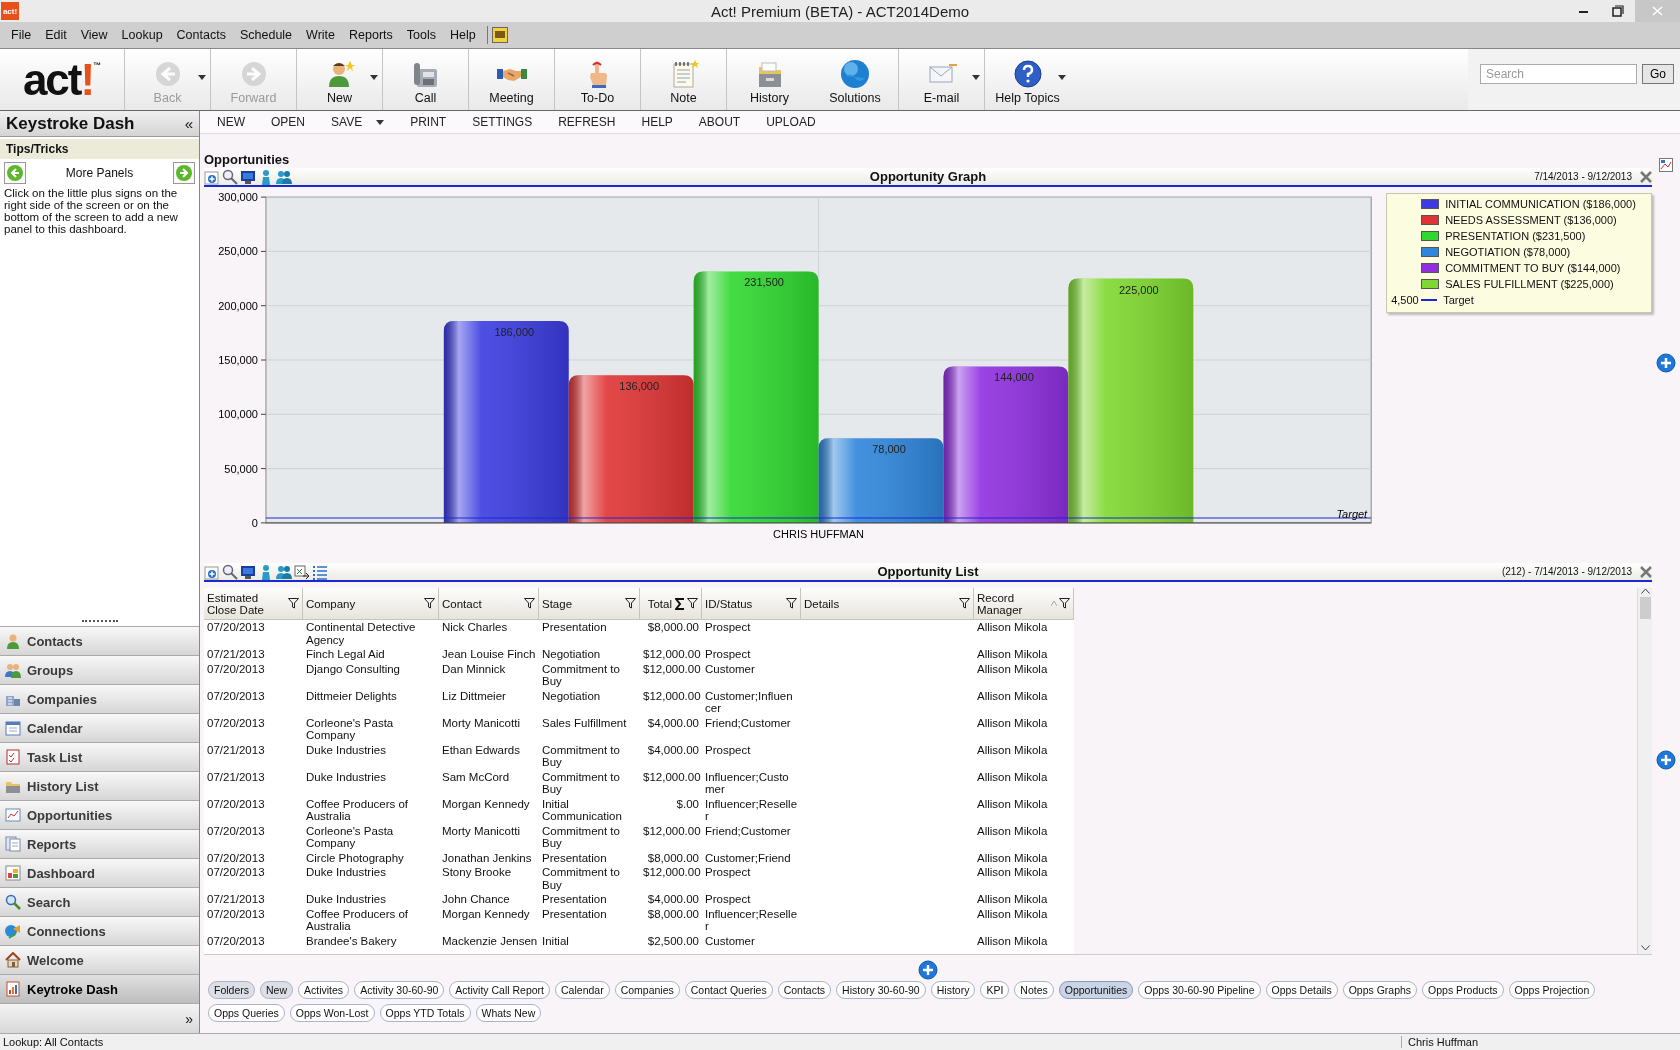 The height and width of the screenshot is (1050, 1680). Describe the element at coordinates (587, 122) in the screenshot. I see `toolbar-button: REFRESH` at that location.